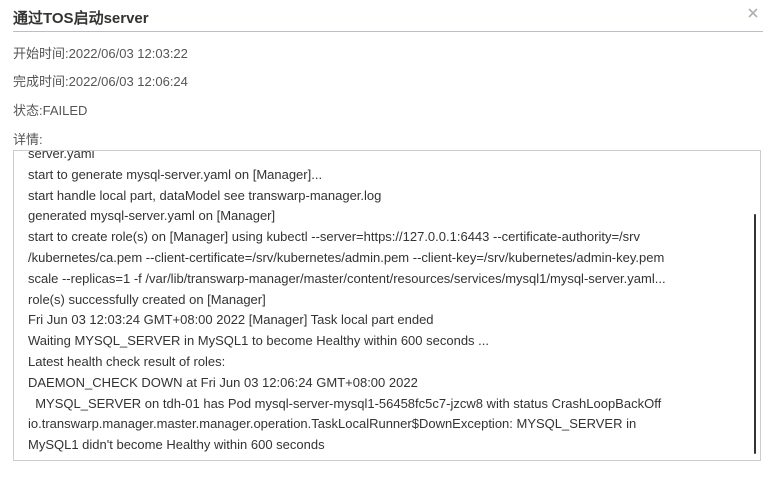 Image resolution: width=775 pixels, height=478 pixels. What do you see at coordinates (28, 139) in the screenshot?
I see `detail-label: 详情:` at bounding box center [28, 139].